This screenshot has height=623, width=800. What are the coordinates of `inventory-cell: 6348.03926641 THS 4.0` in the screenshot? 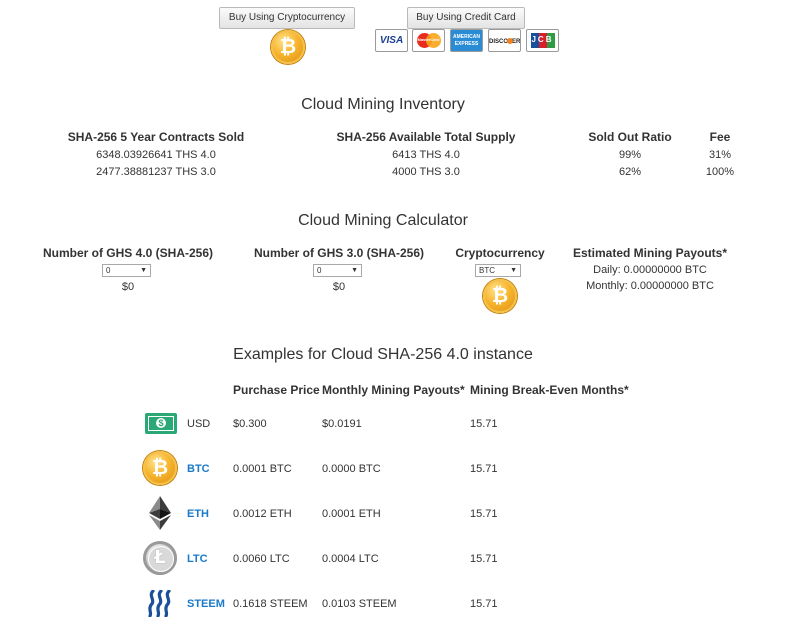 It's located at (156, 155).